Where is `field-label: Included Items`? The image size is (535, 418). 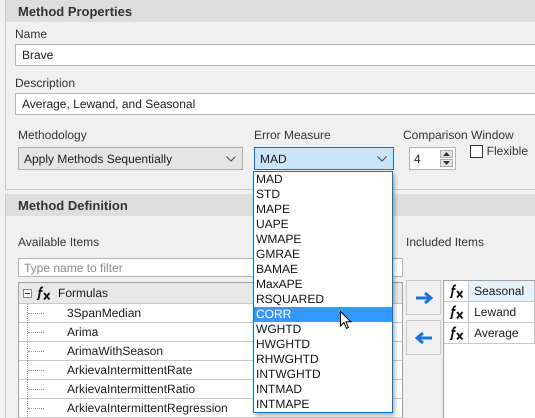 field-label: Included Items is located at coordinates (445, 242).